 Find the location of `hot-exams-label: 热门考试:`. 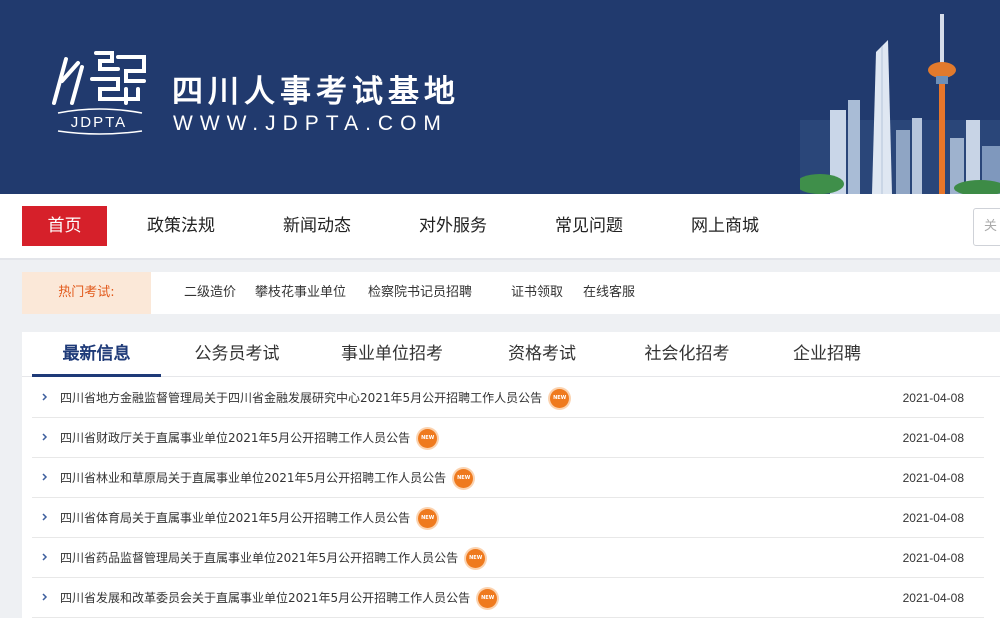

hot-exams-label: 热门考试: is located at coordinates (86, 293).